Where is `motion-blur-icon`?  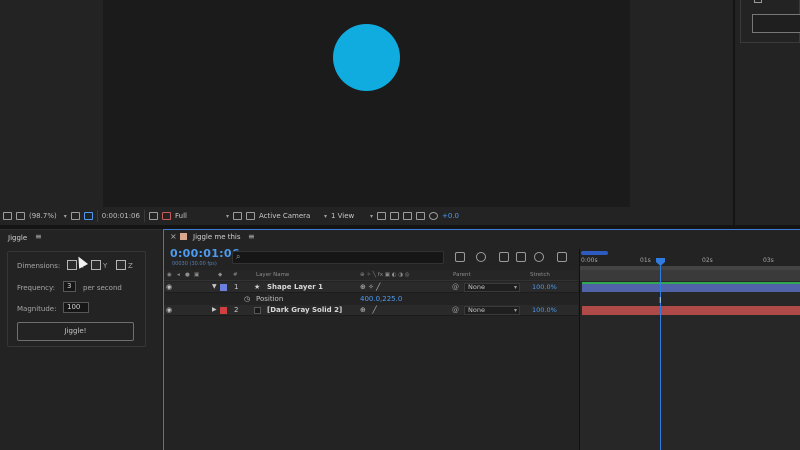 motion-blur-icon is located at coordinates (539, 257).